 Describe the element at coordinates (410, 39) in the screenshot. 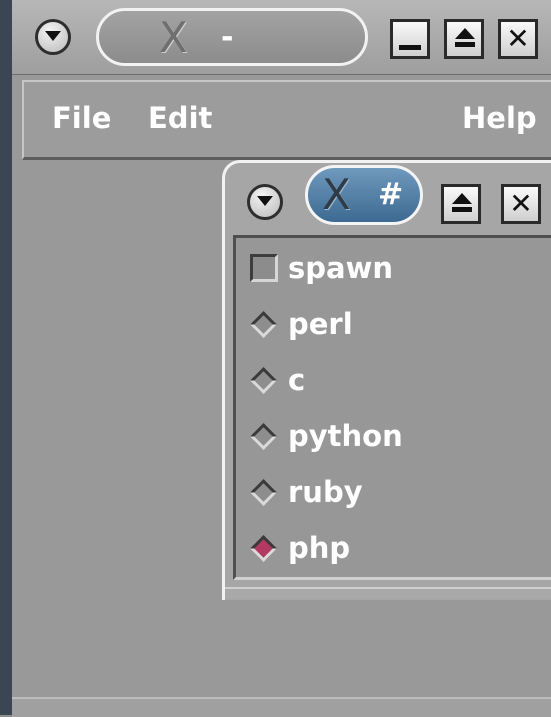

I see `minimize-button` at that location.